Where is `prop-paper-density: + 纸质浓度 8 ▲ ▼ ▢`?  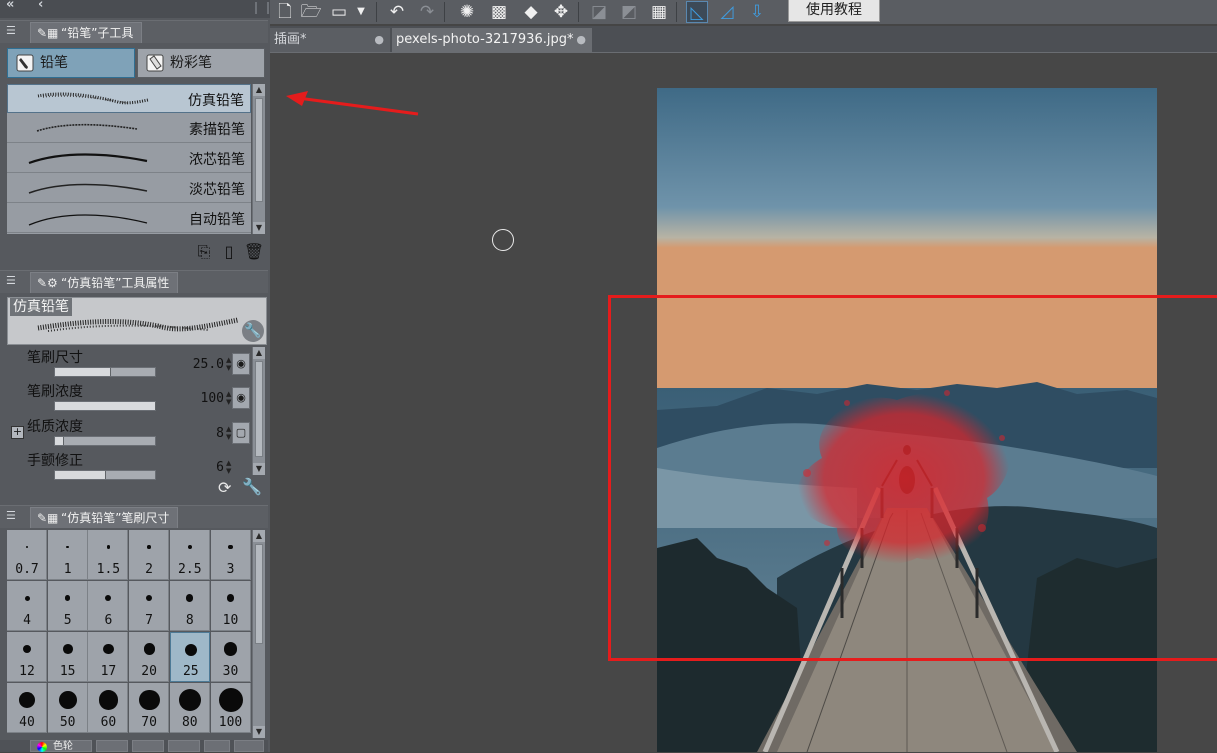 prop-paper-density: + 纸质浓度 8 ▲ ▼ ▢ is located at coordinates (128, 433).